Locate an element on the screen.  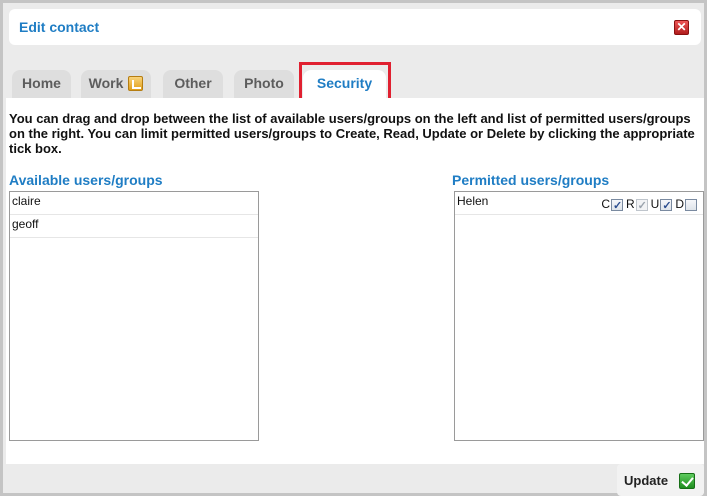
tab-work: Work is located at coordinates (116, 84).